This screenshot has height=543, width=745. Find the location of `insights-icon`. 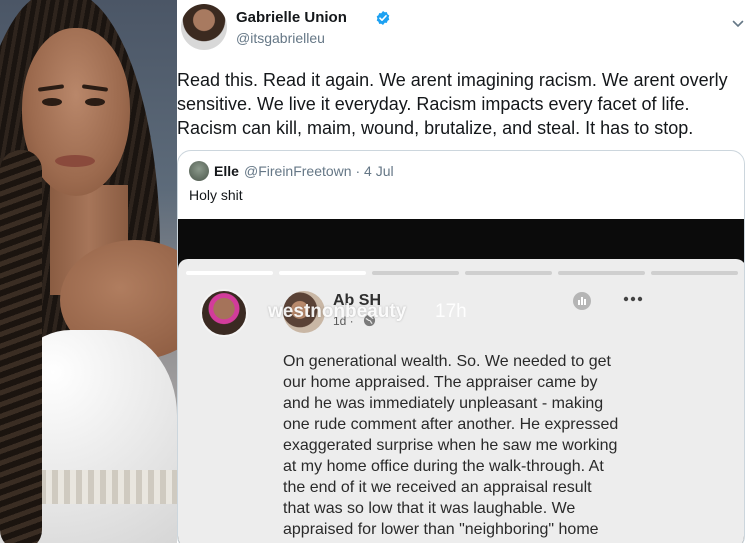

insights-icon is located at coordinates (582, 301).